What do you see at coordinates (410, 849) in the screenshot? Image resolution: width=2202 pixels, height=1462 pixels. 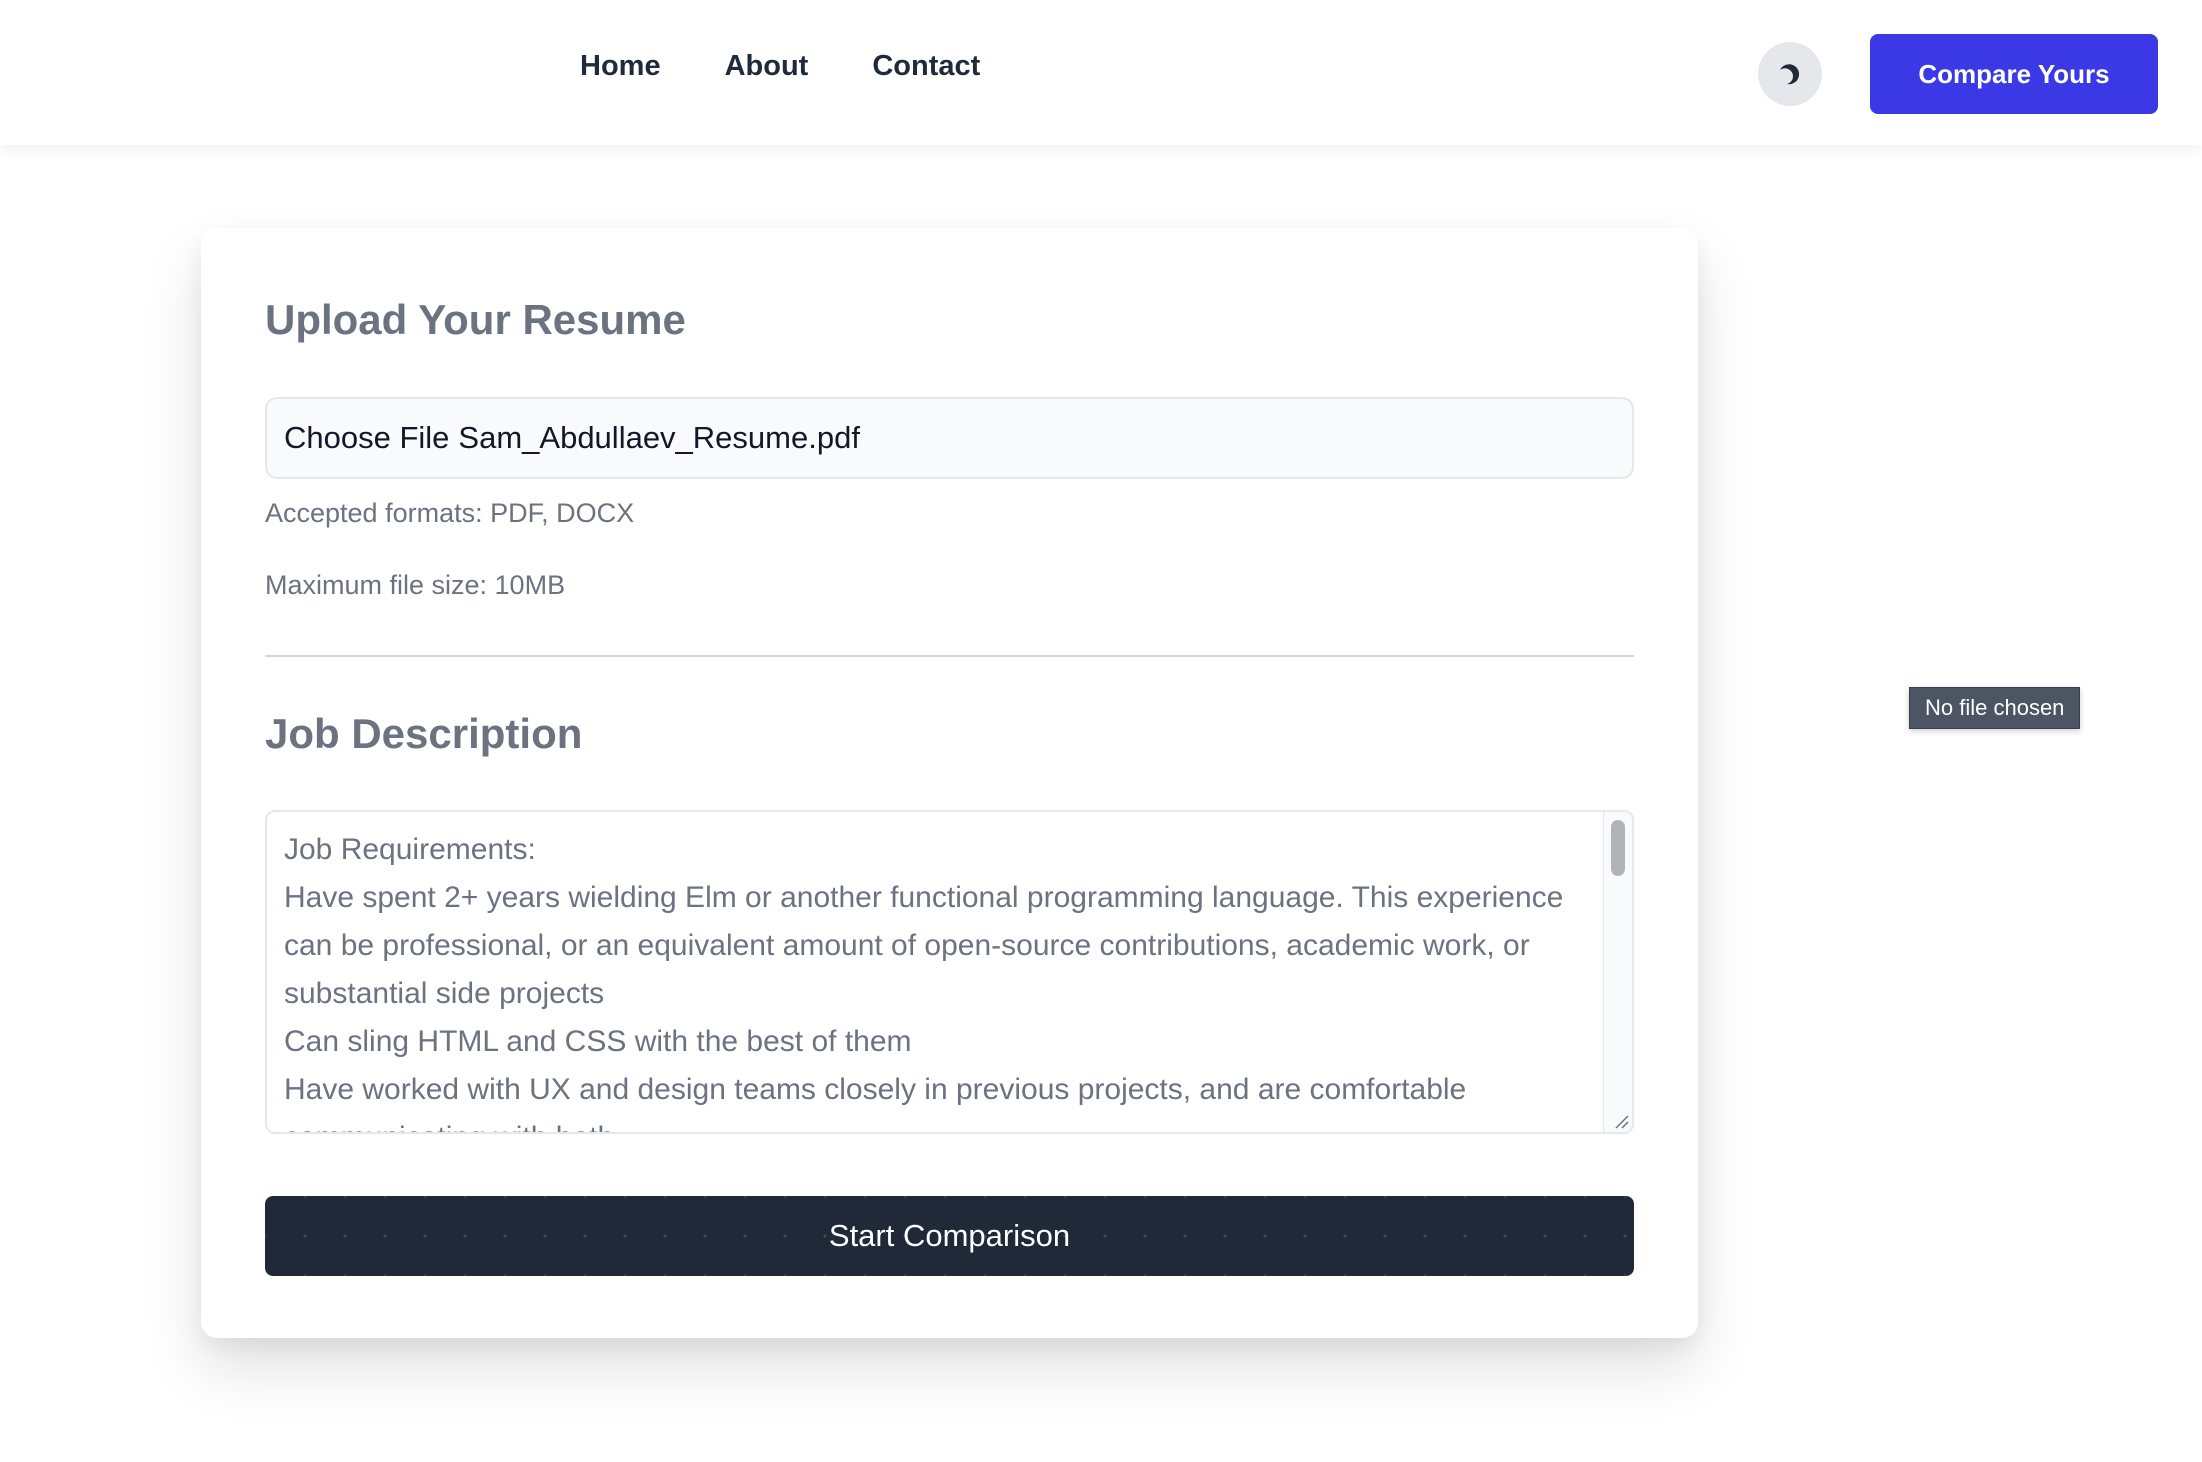 I see `job-description-line: Job Requirements:` at bounding box center [410, 849].